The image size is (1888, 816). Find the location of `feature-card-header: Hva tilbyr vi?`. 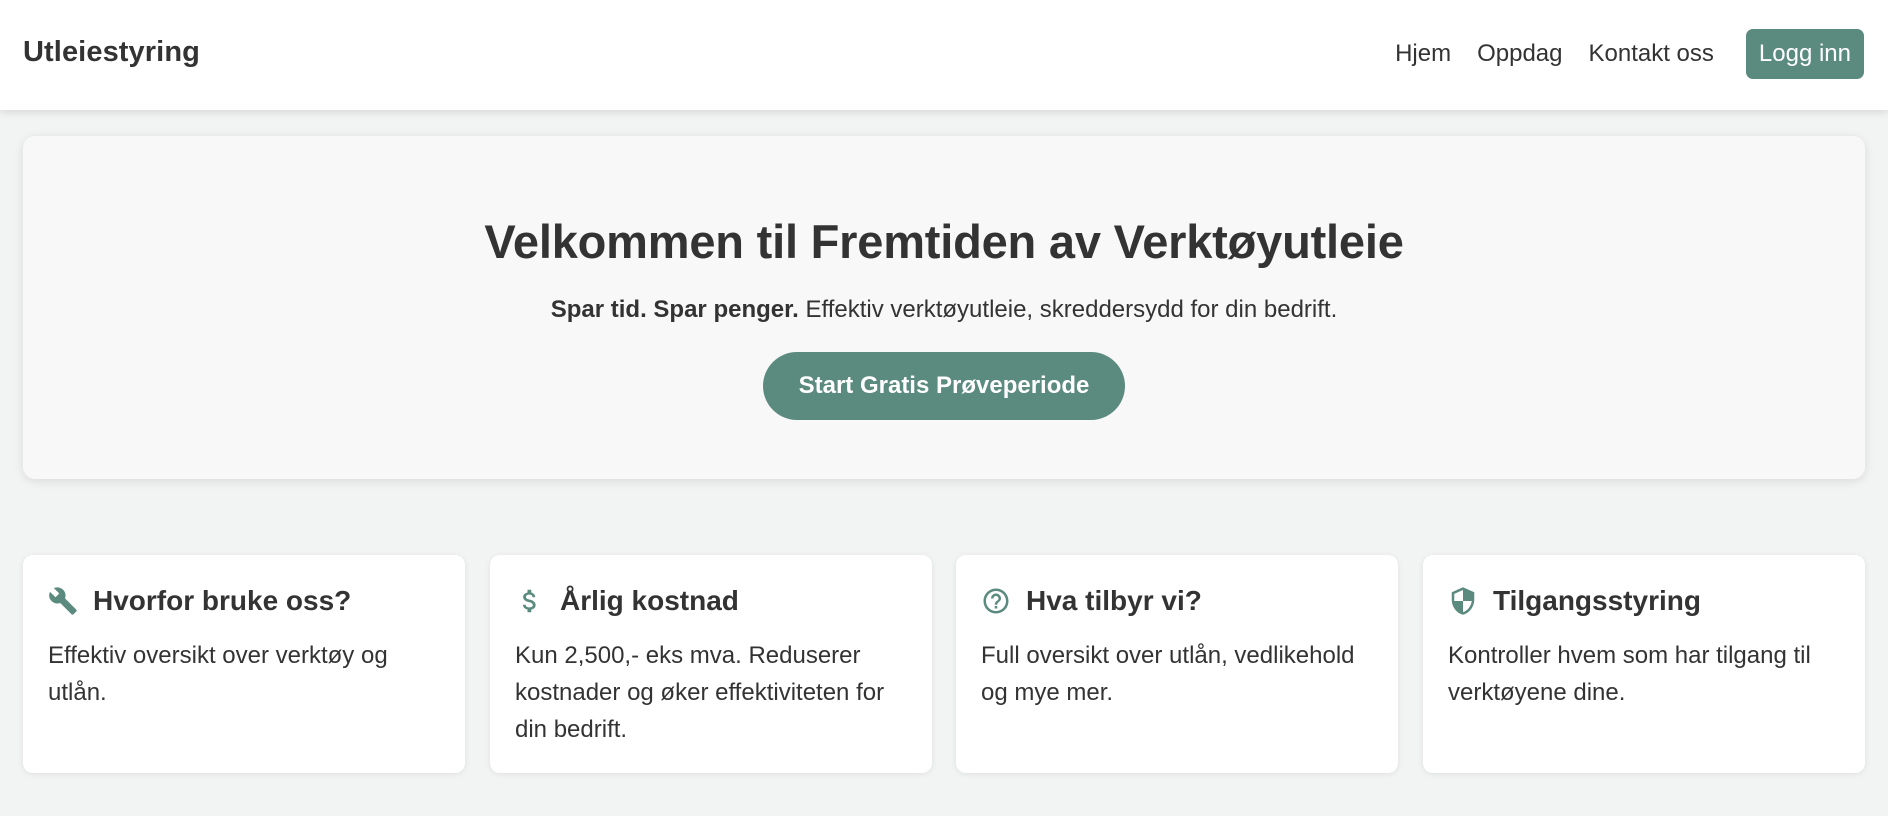

feature-card-header: Hva tilbyr vi? is located at coordinates (1177, 601).